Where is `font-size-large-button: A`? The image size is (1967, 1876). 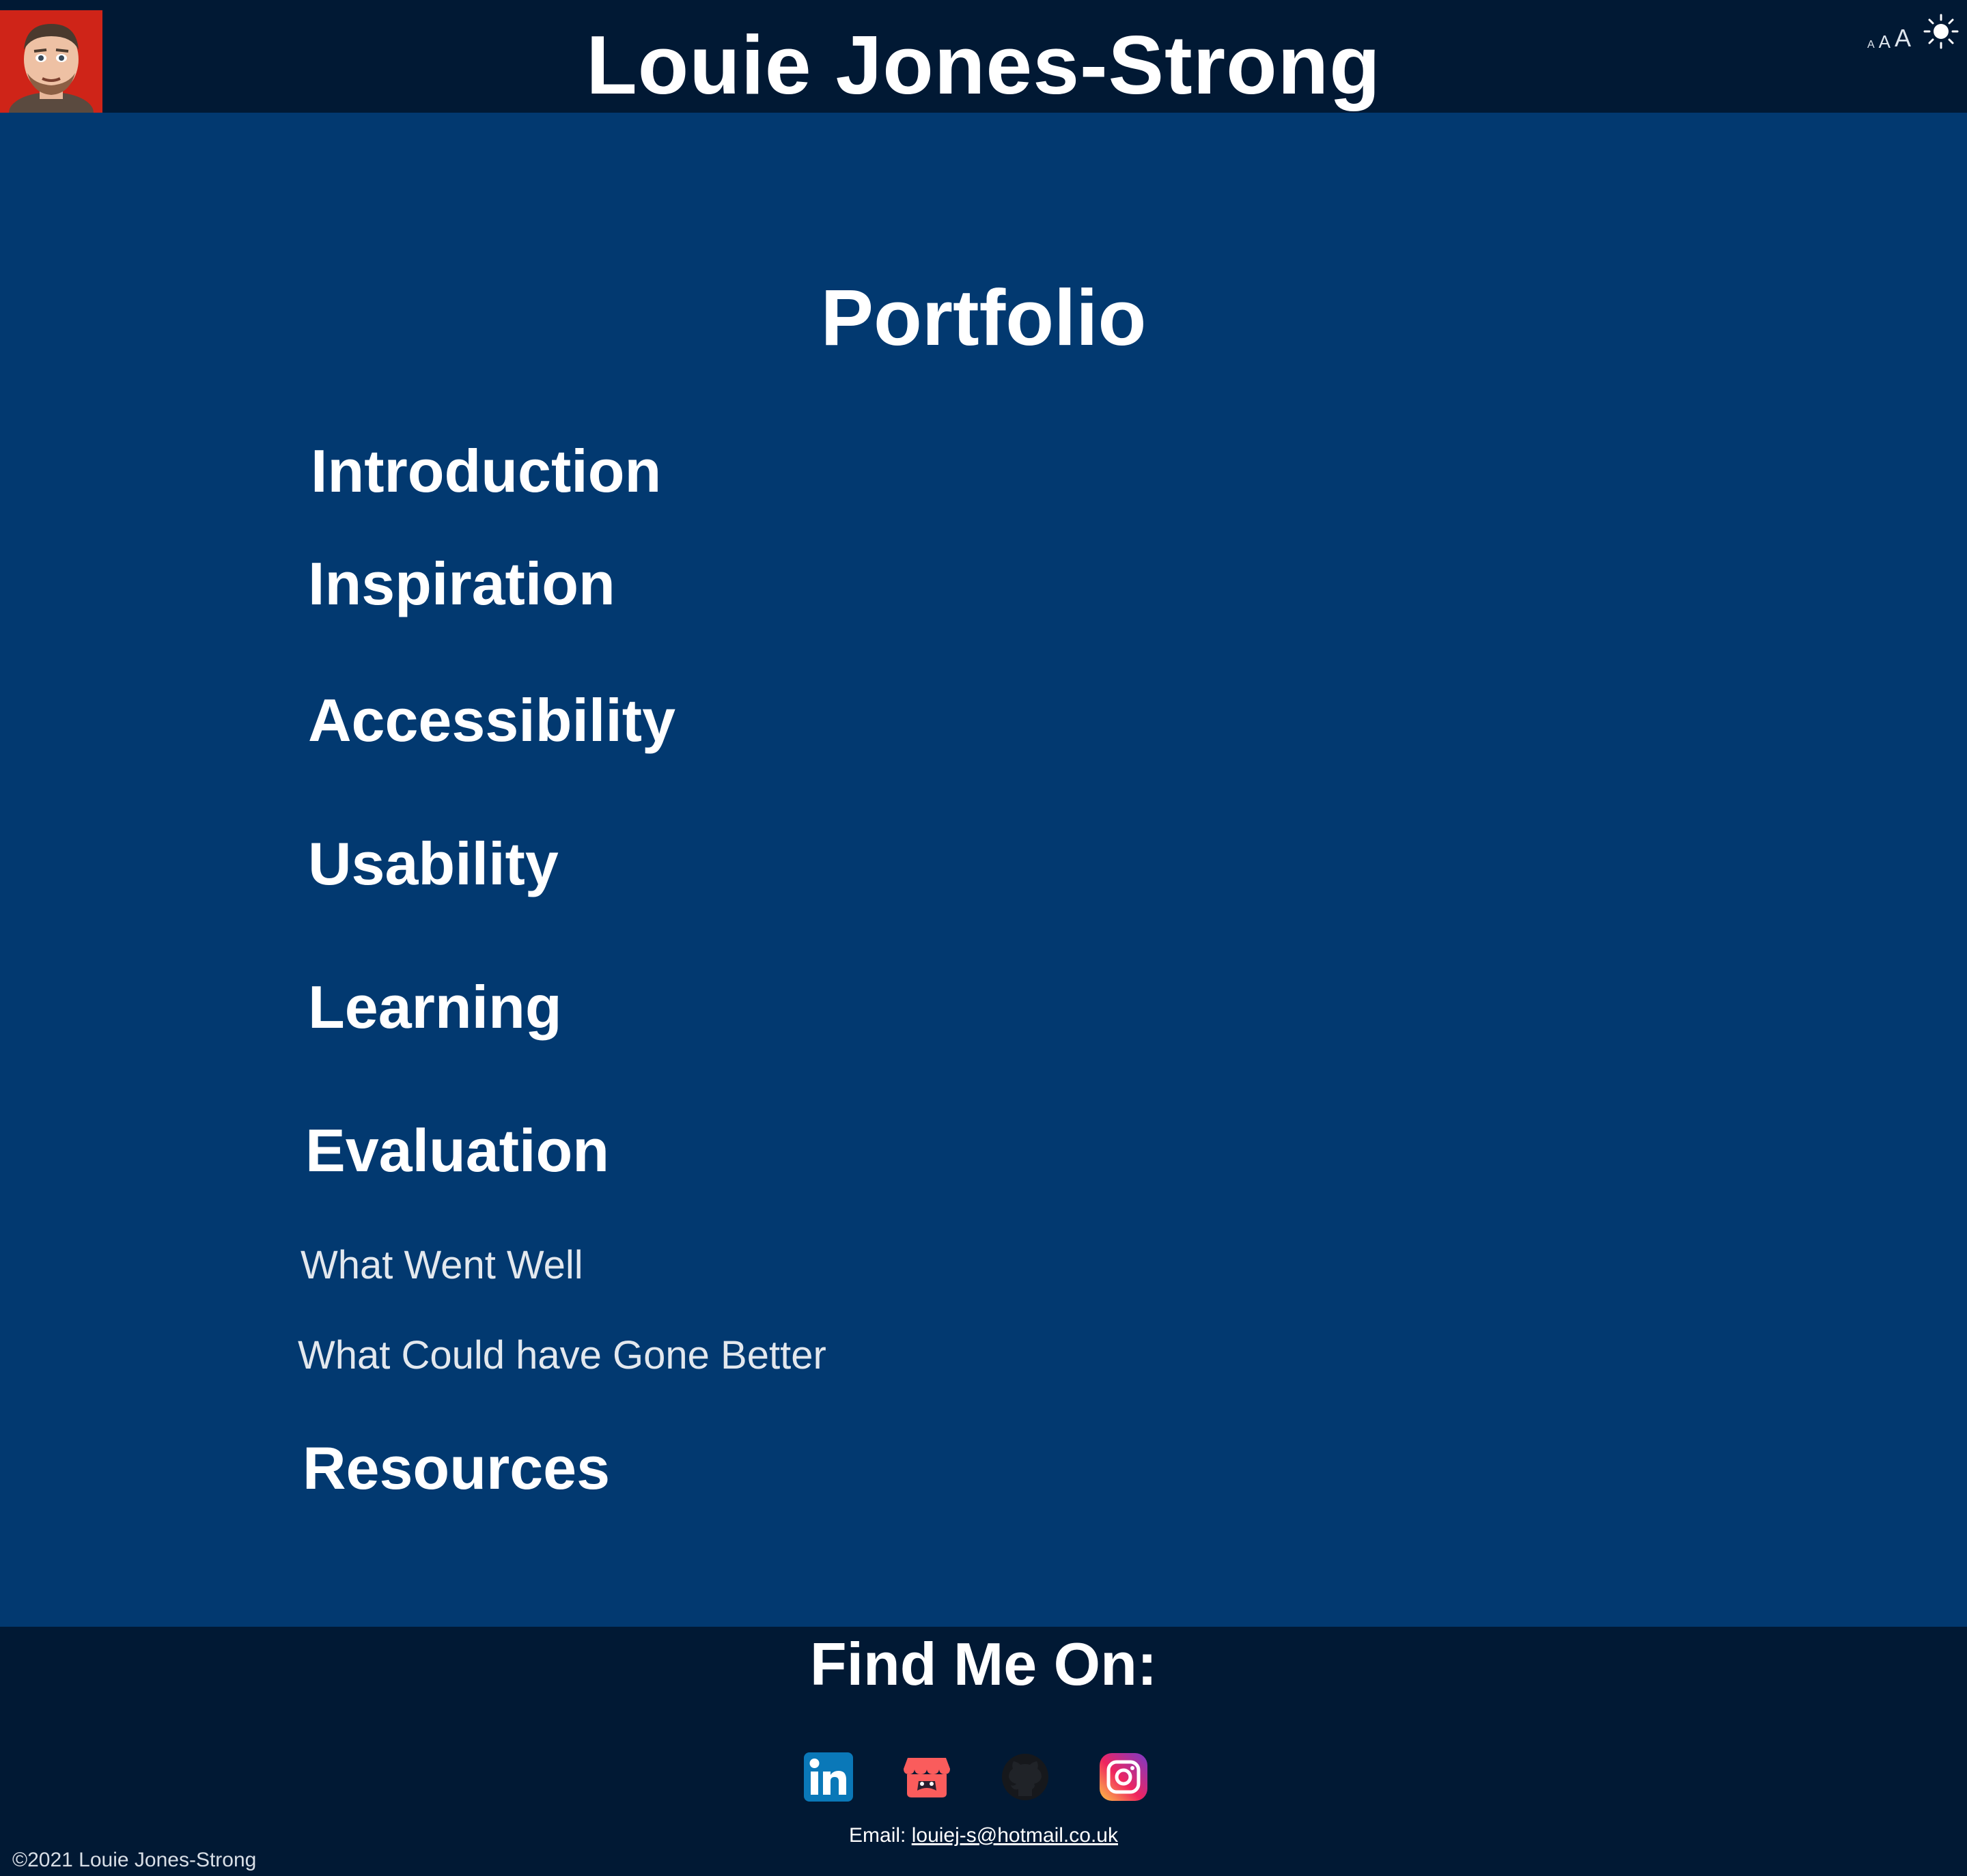 font-size-large-button: A is located at coordinates (1903, 38).